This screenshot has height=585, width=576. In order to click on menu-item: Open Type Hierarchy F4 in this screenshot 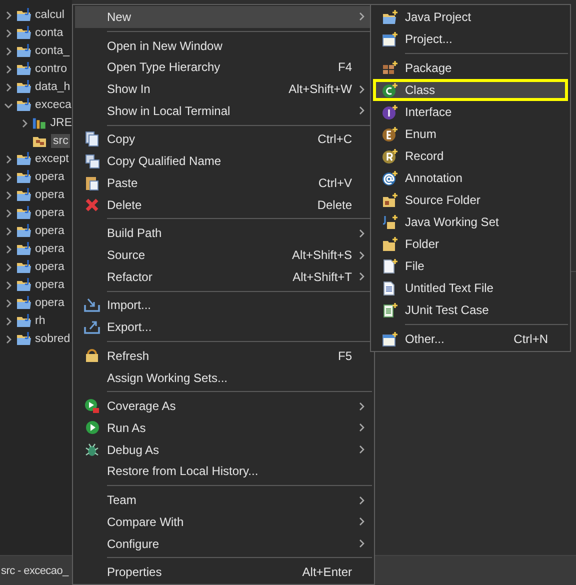, I will do `click(223, 67)`.